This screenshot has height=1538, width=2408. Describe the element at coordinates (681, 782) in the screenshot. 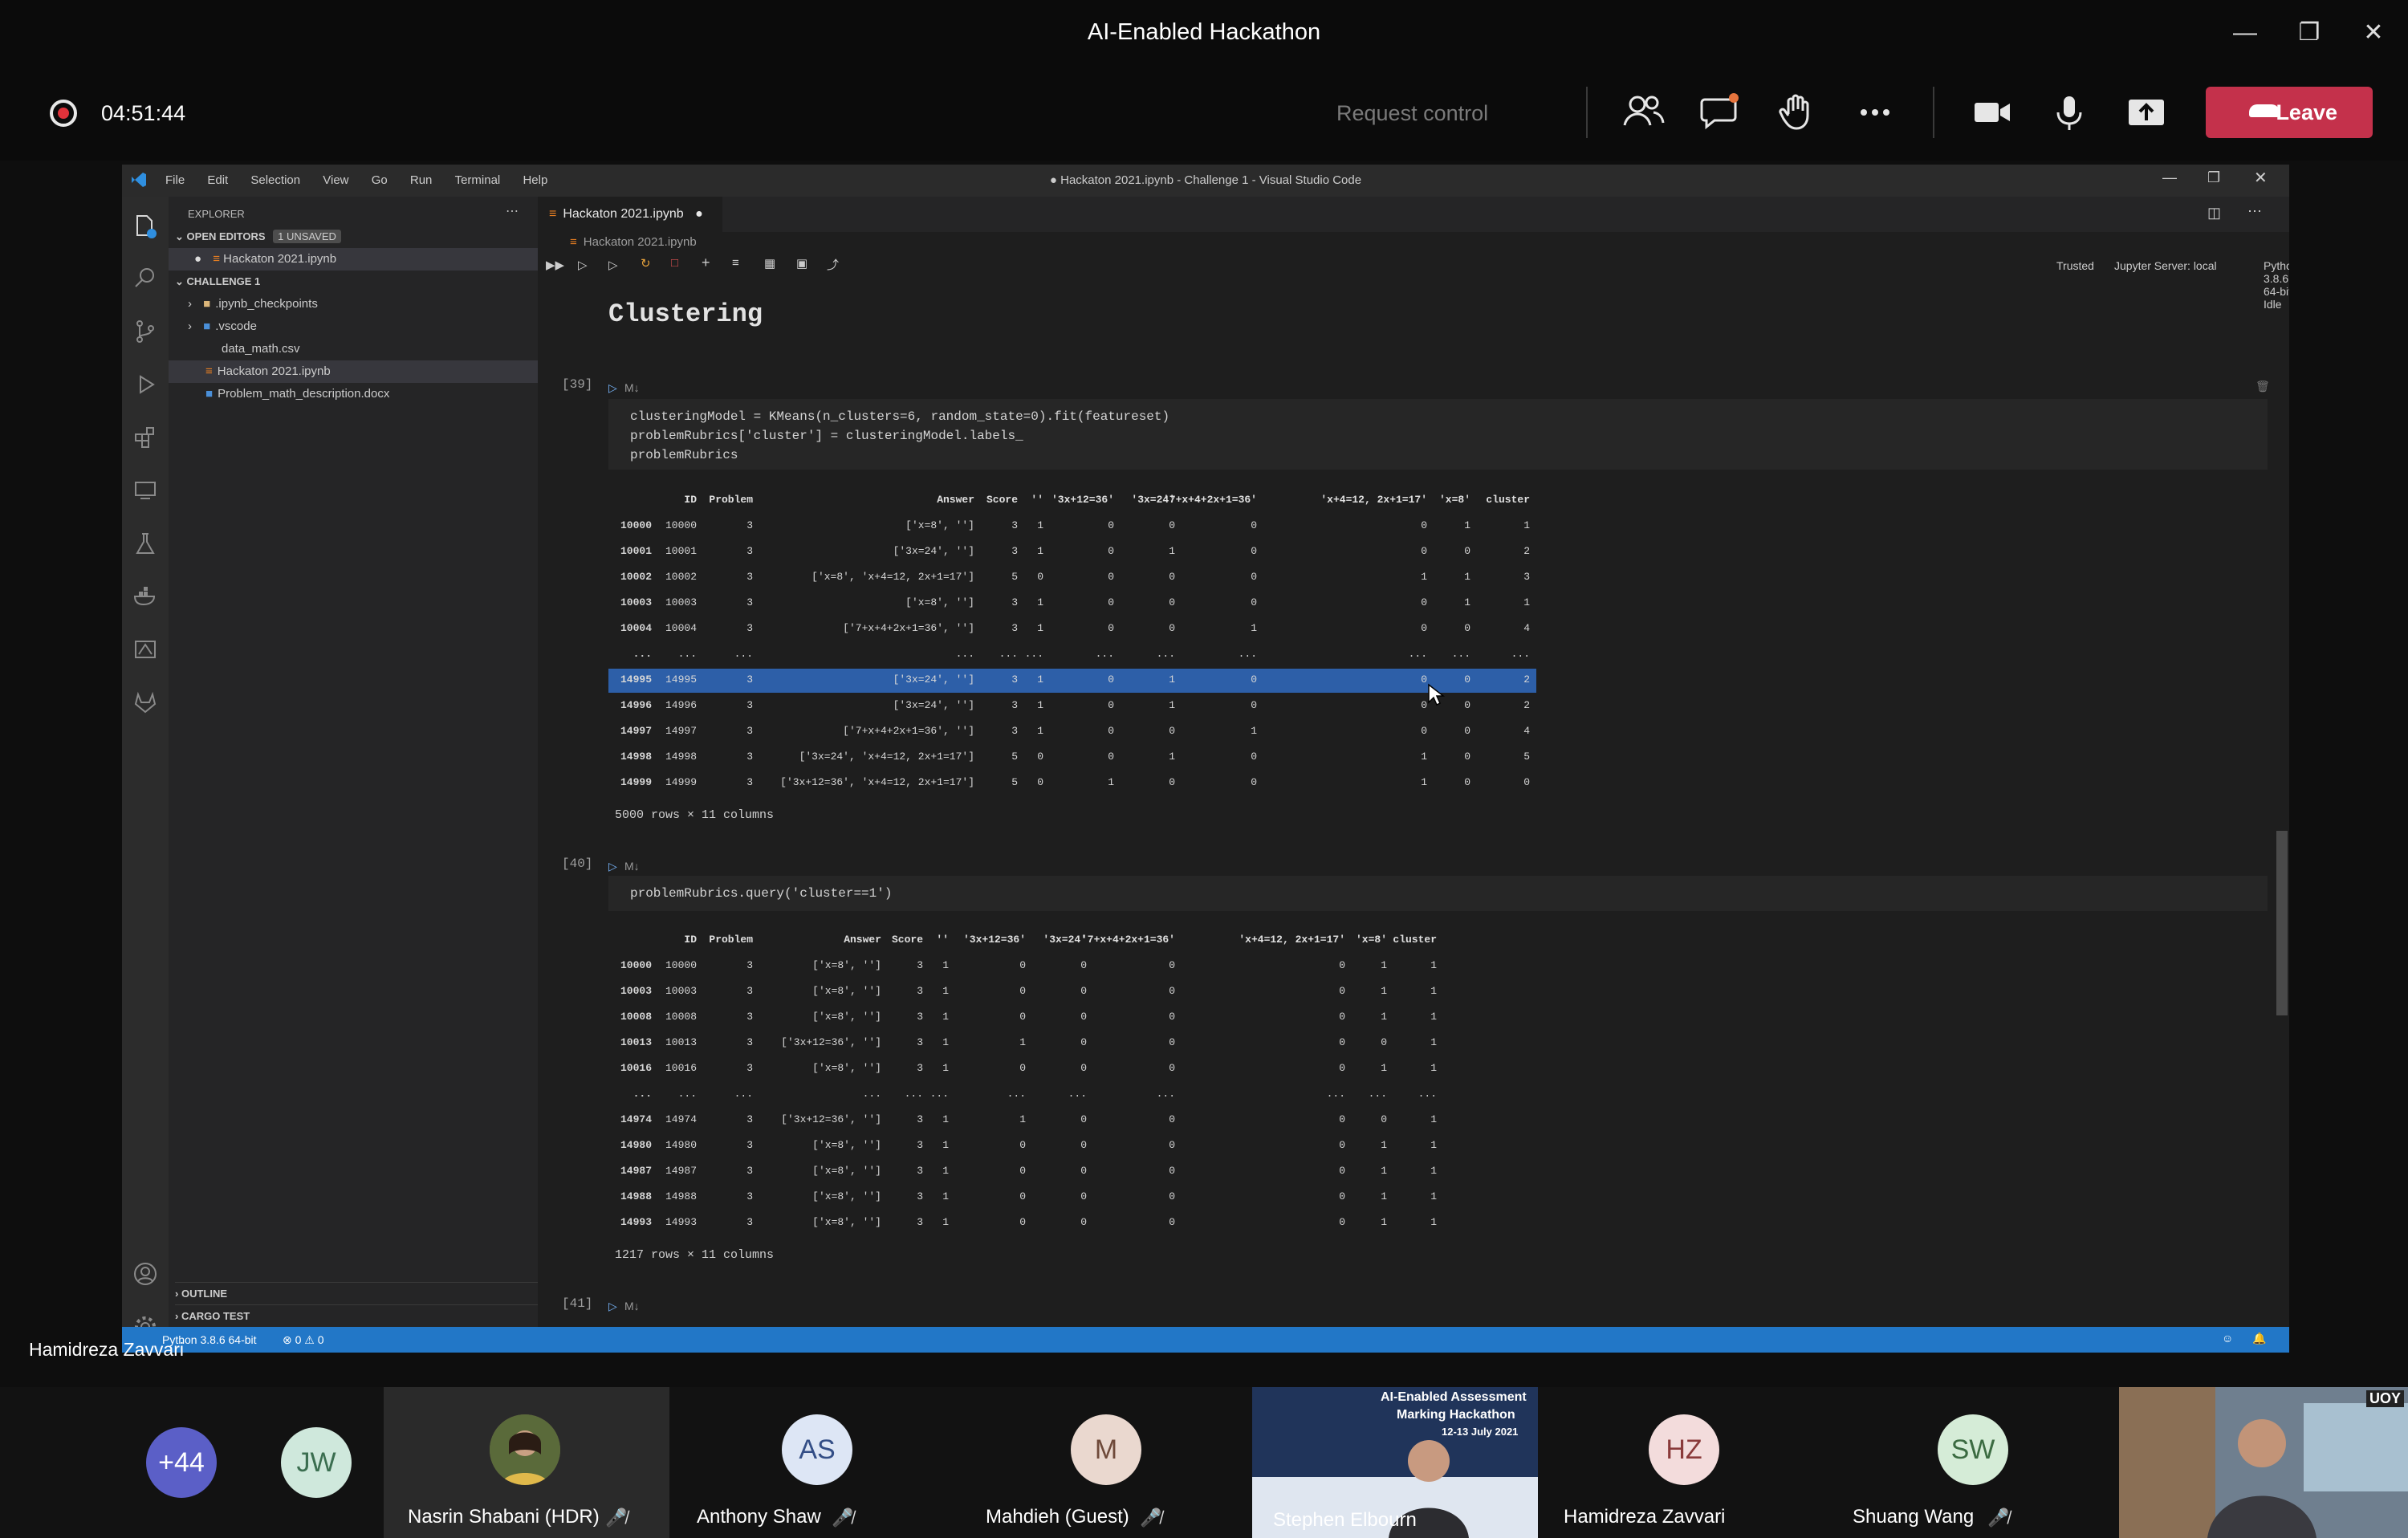

I see `table-cell: 14999` at that location.